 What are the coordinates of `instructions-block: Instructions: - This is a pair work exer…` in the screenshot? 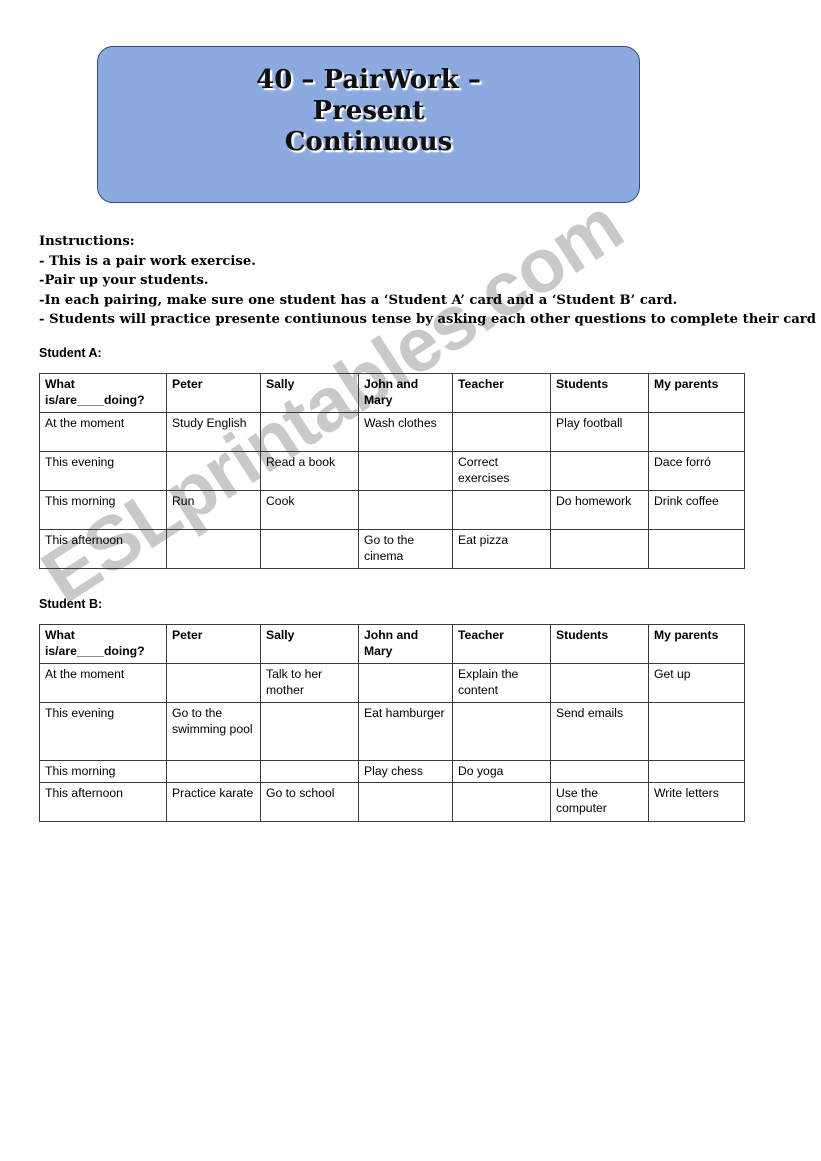 It's located at (427, 281).